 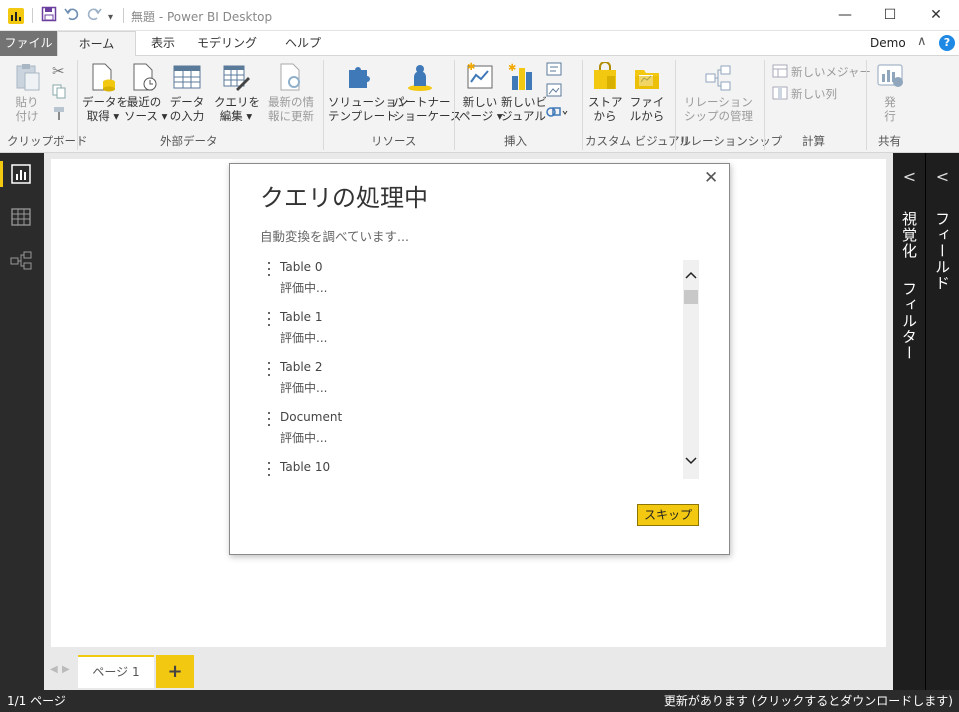 What do you see at coordinates (460, 469) in the screenshot?
I see `query-item: Table 10` at bounding box center [460, 469].